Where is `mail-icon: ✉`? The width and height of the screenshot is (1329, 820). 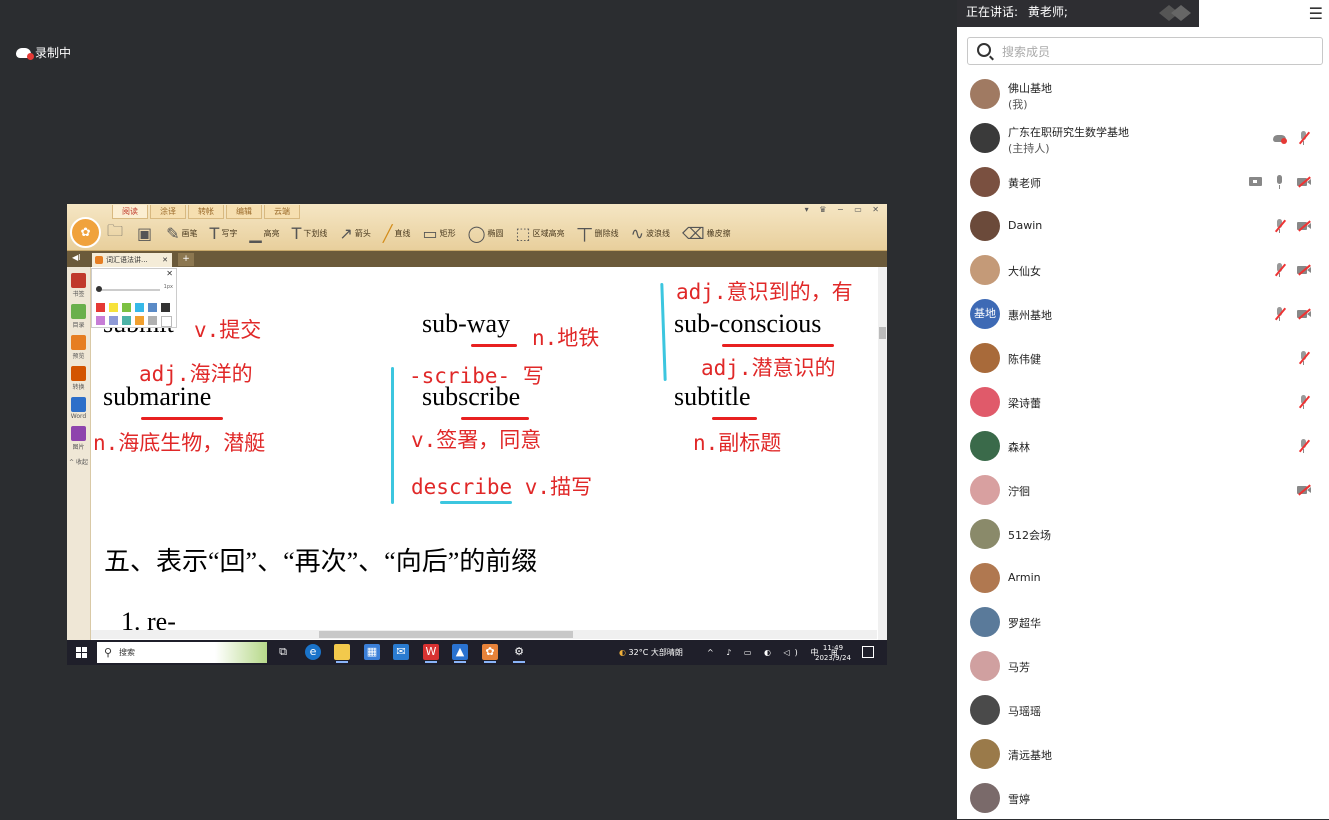
mail-icon: ✉ is located at coordinates (401, 652).